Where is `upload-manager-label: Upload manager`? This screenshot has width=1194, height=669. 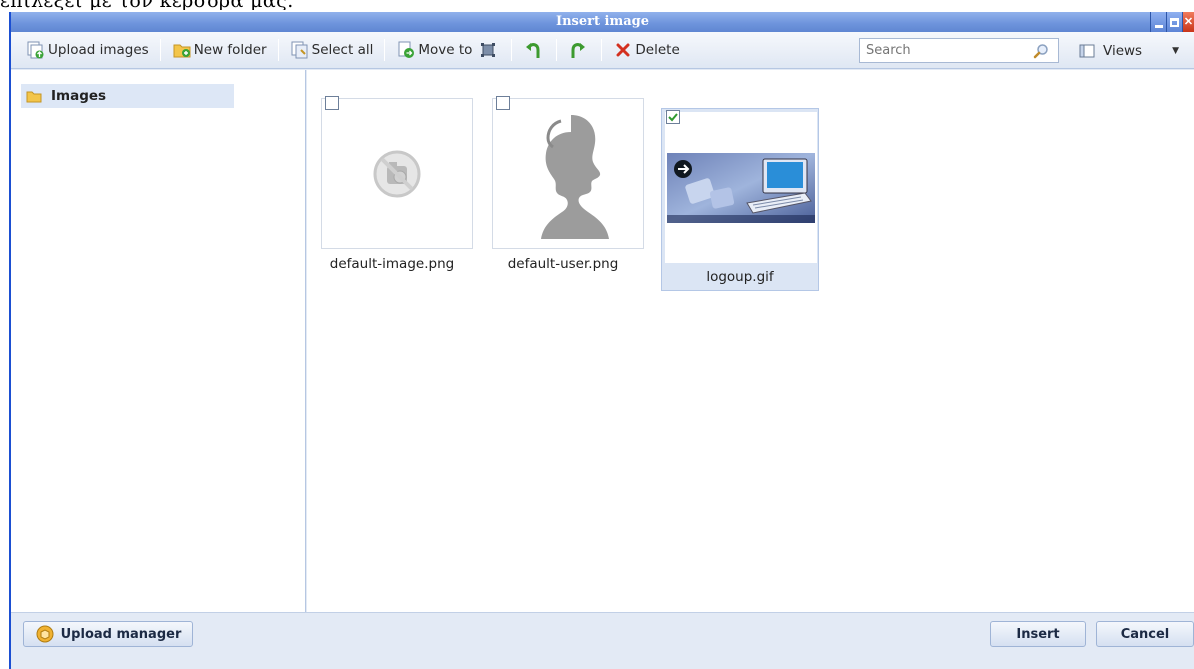
upload-manager-label: Upload manager is located at coordinates (121, 634).